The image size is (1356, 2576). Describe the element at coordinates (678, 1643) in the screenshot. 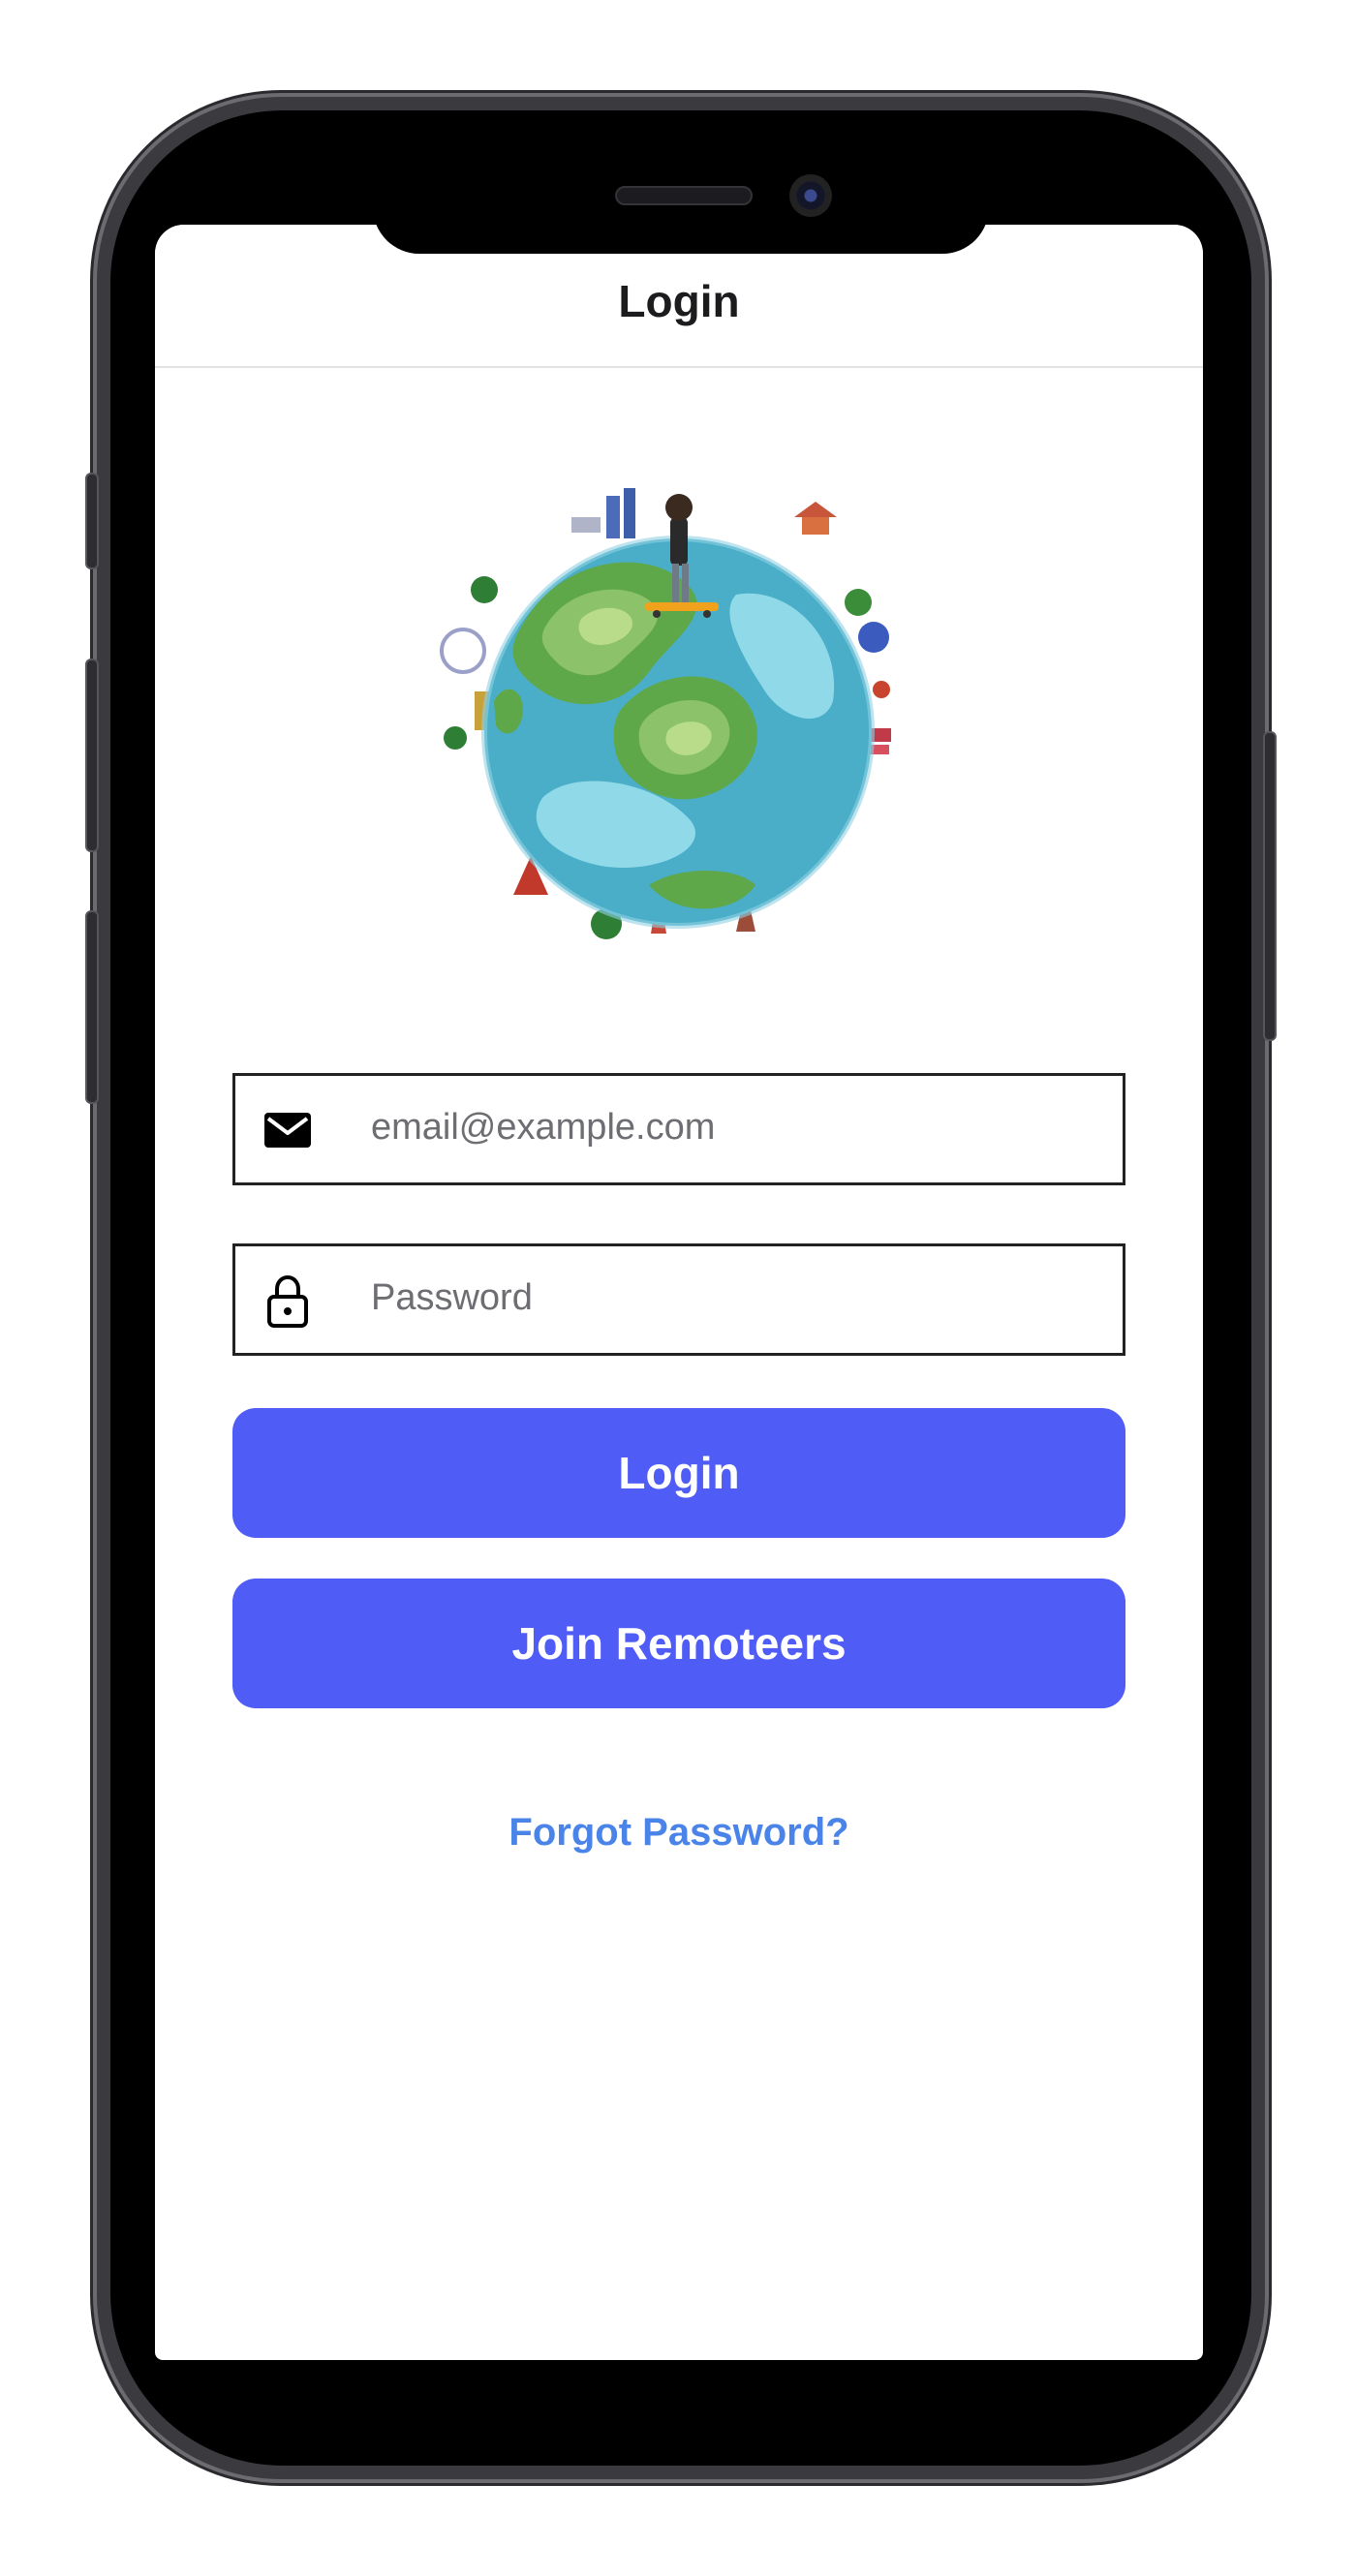

I see `join-remoteers-button: Join Remoteers` at that location.